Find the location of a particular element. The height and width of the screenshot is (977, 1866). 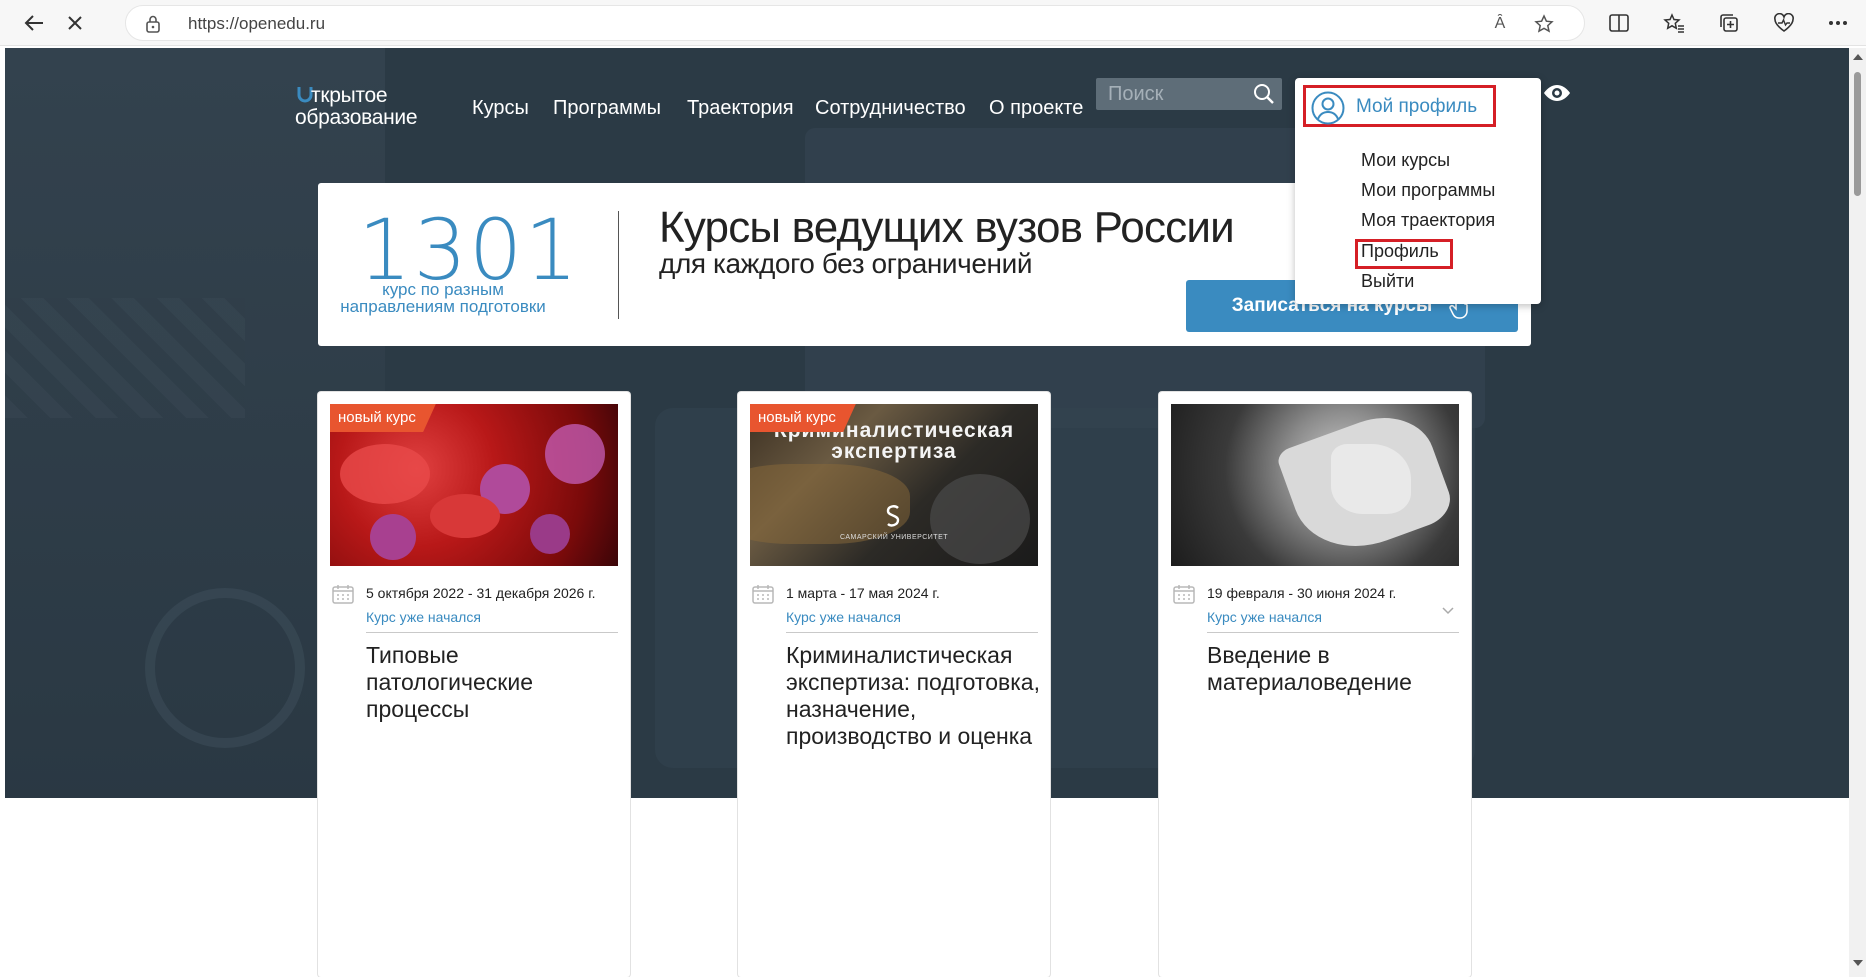

read-aloud-button: Ȃ is located at coordinates (1500, 24).